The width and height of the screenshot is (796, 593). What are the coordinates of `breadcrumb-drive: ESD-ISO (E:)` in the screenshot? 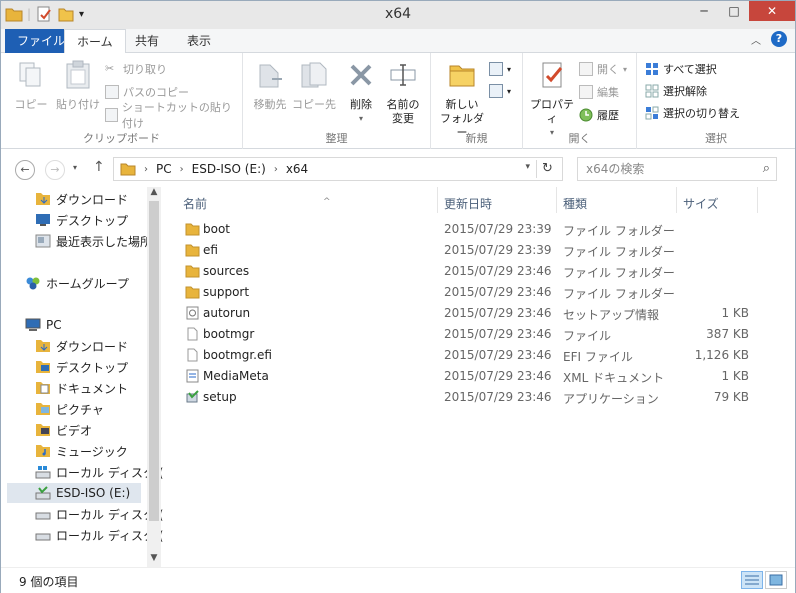 It's located at (229, 169).